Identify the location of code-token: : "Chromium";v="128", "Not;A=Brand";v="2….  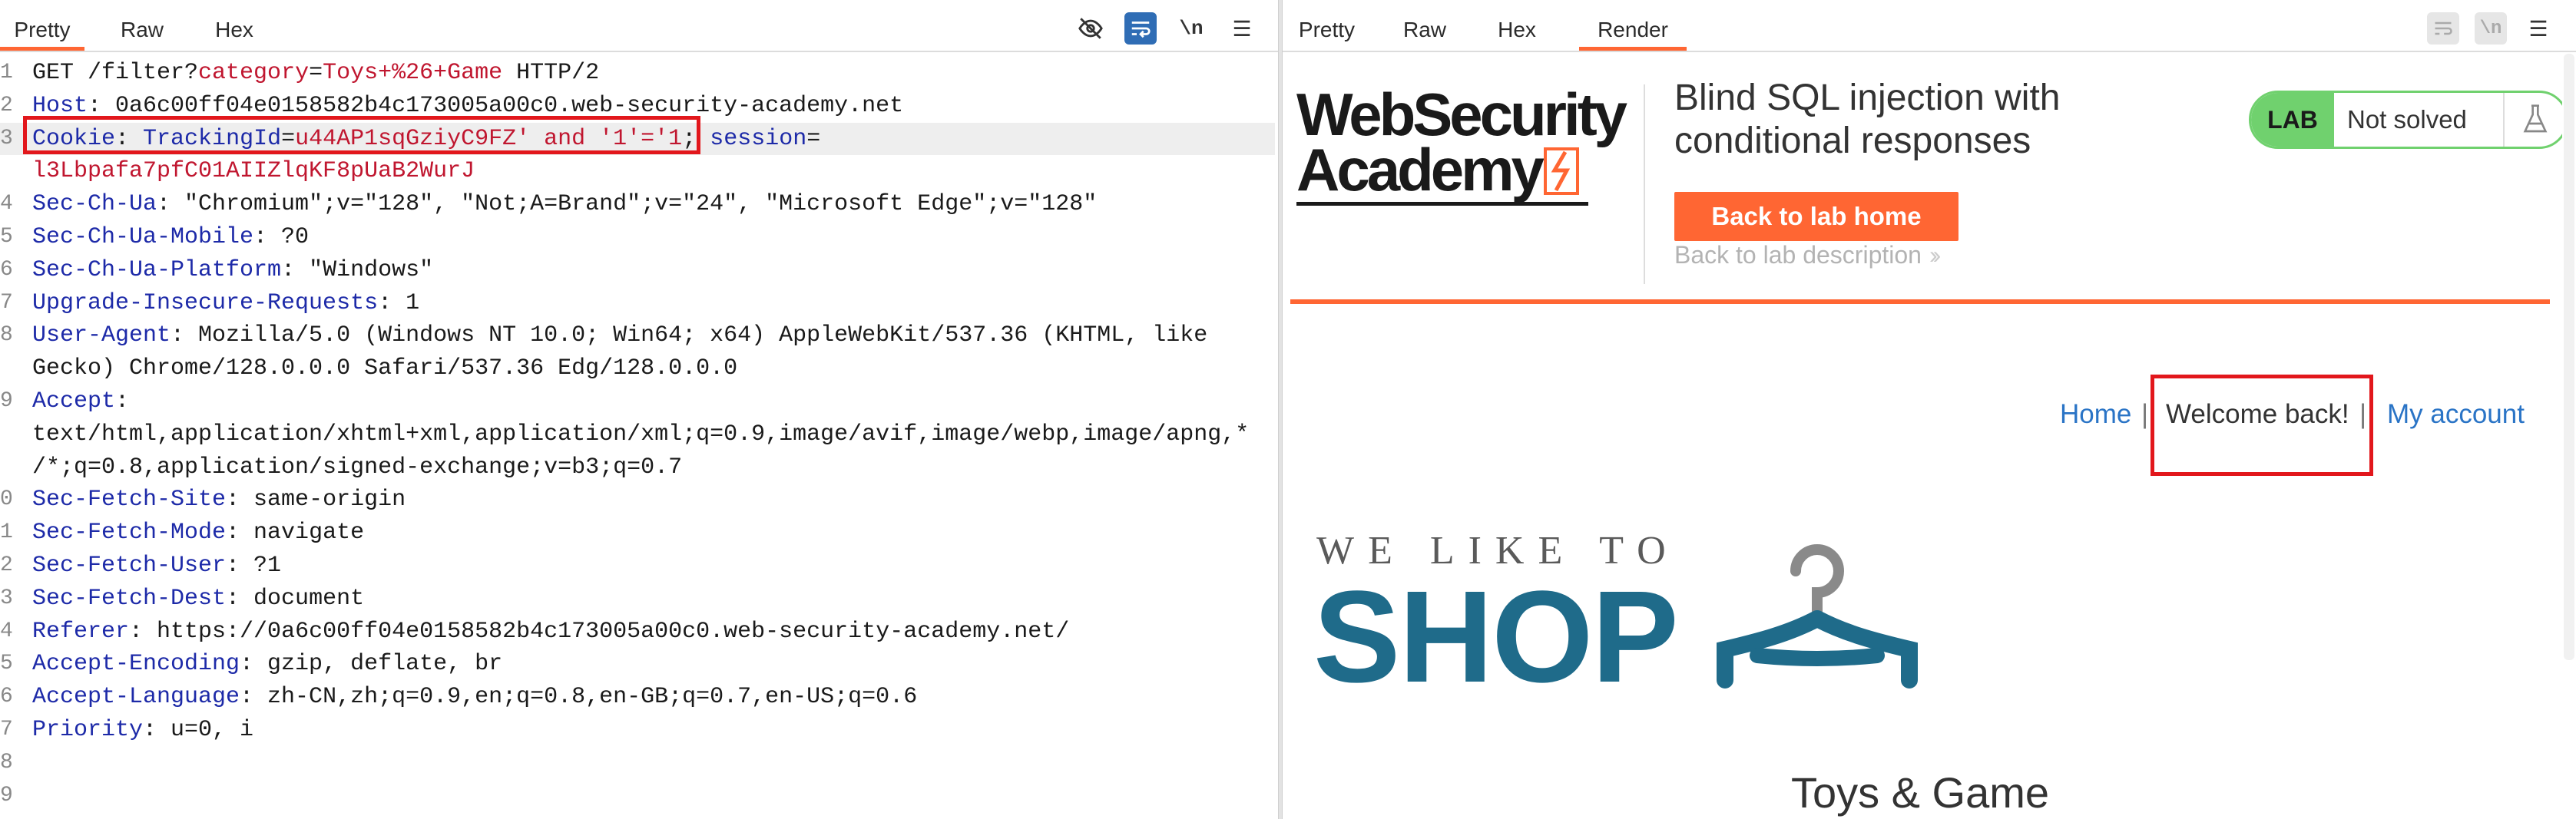
(627, 205).